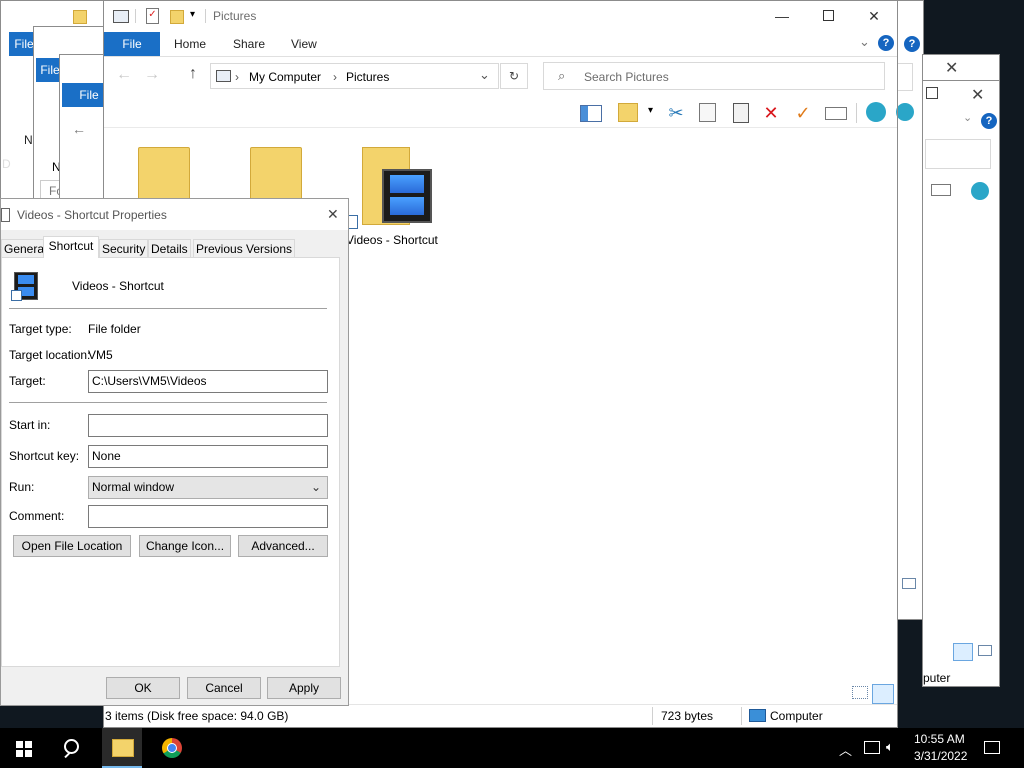 The height and width of the screenshot is (768, 1024). Describe the element at coordinates (114, 329) in the screenshot. I see `target-type-value: File folder` at that location.